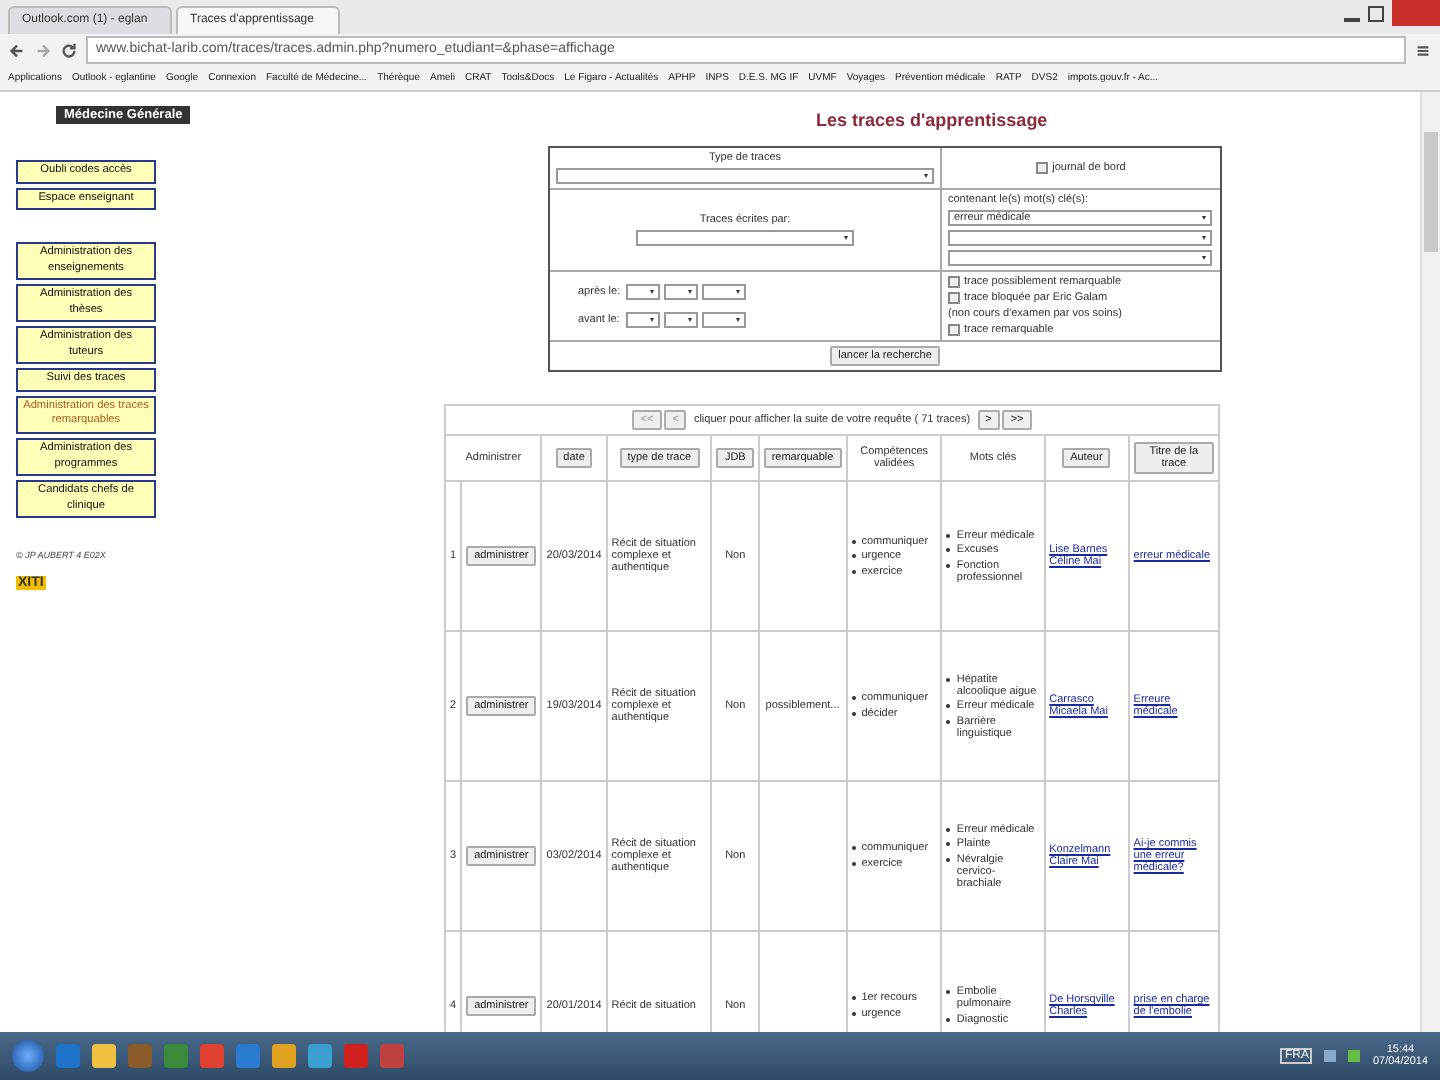 This screenshot has width=1440, height=1080. I want to click on scrollbar, so click(1430, 562).